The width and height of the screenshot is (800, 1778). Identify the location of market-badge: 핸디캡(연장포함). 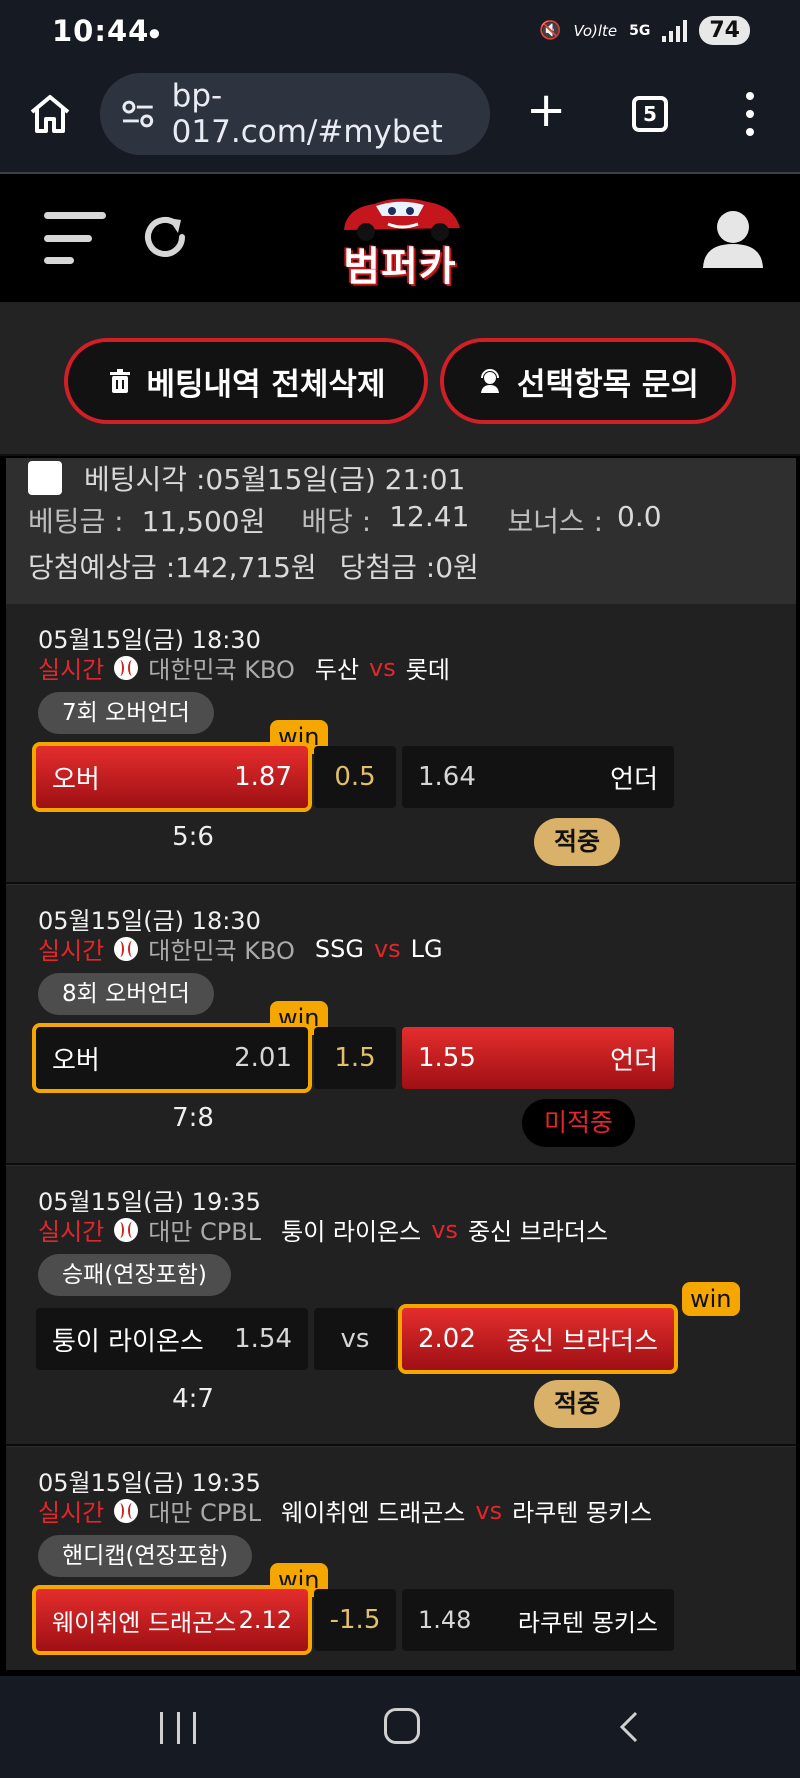
(145, 1556).